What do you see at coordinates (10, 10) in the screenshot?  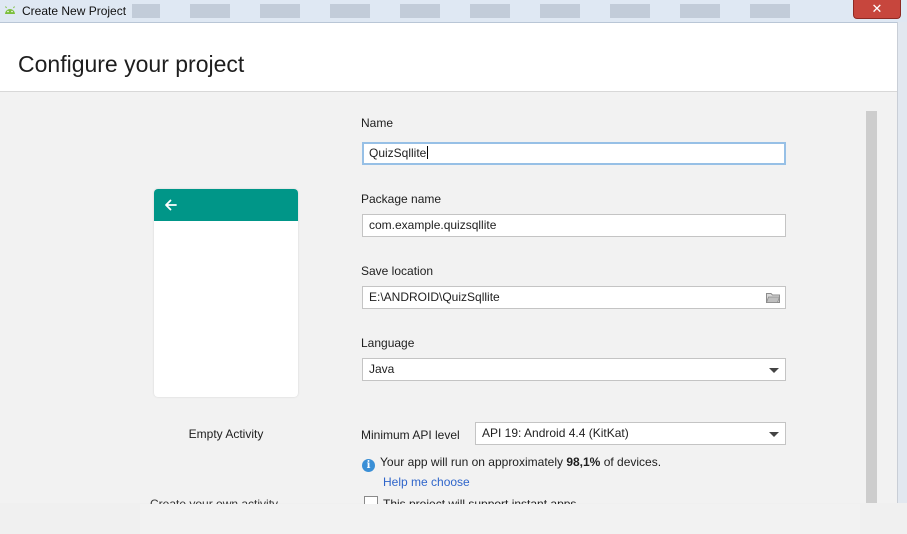 I see `android-studio-icon` at bounding box center [10, 10].